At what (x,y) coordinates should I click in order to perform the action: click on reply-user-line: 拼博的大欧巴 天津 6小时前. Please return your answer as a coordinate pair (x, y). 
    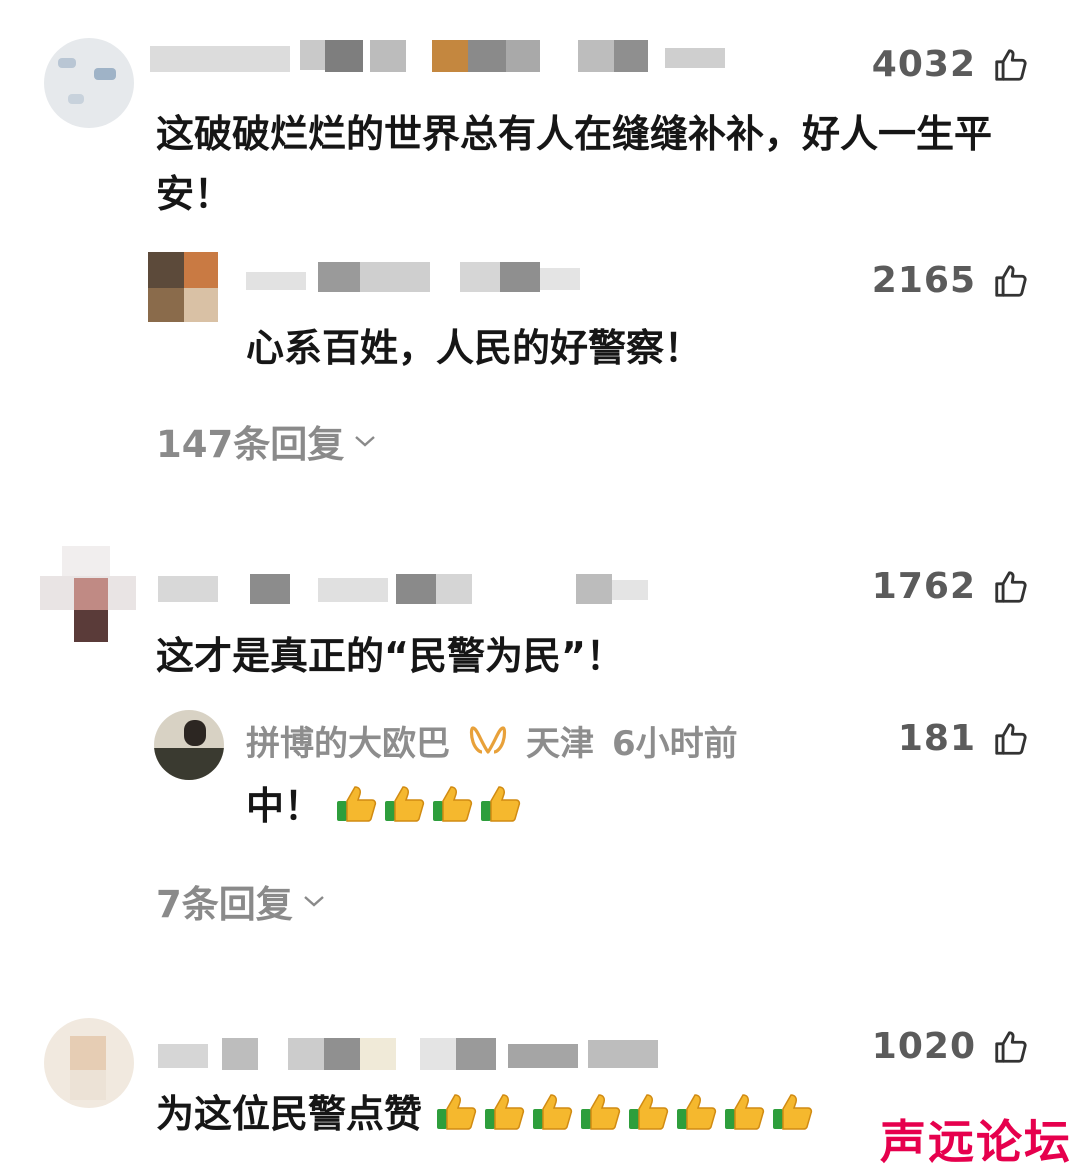
    Looking at the image, I should click on (492, 740).